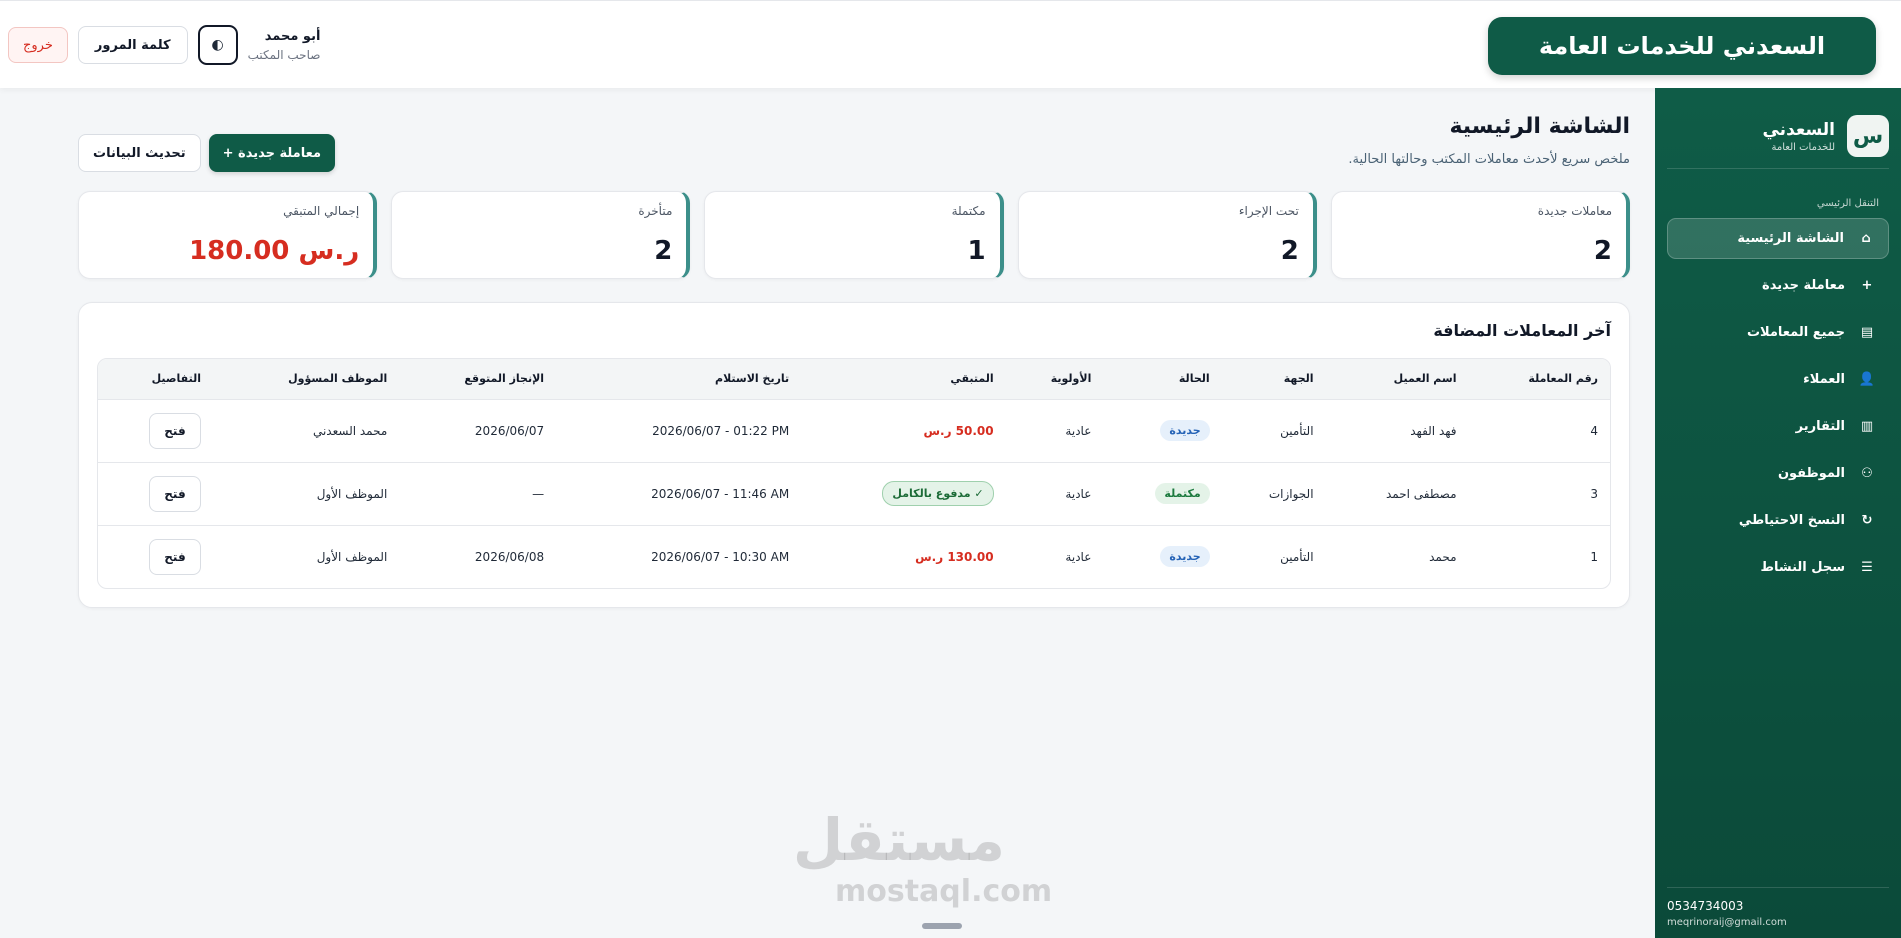 The width and height of the screenshot is (1901, 938). I want to click on status-badge: مكتملة, so click(1182, 493).